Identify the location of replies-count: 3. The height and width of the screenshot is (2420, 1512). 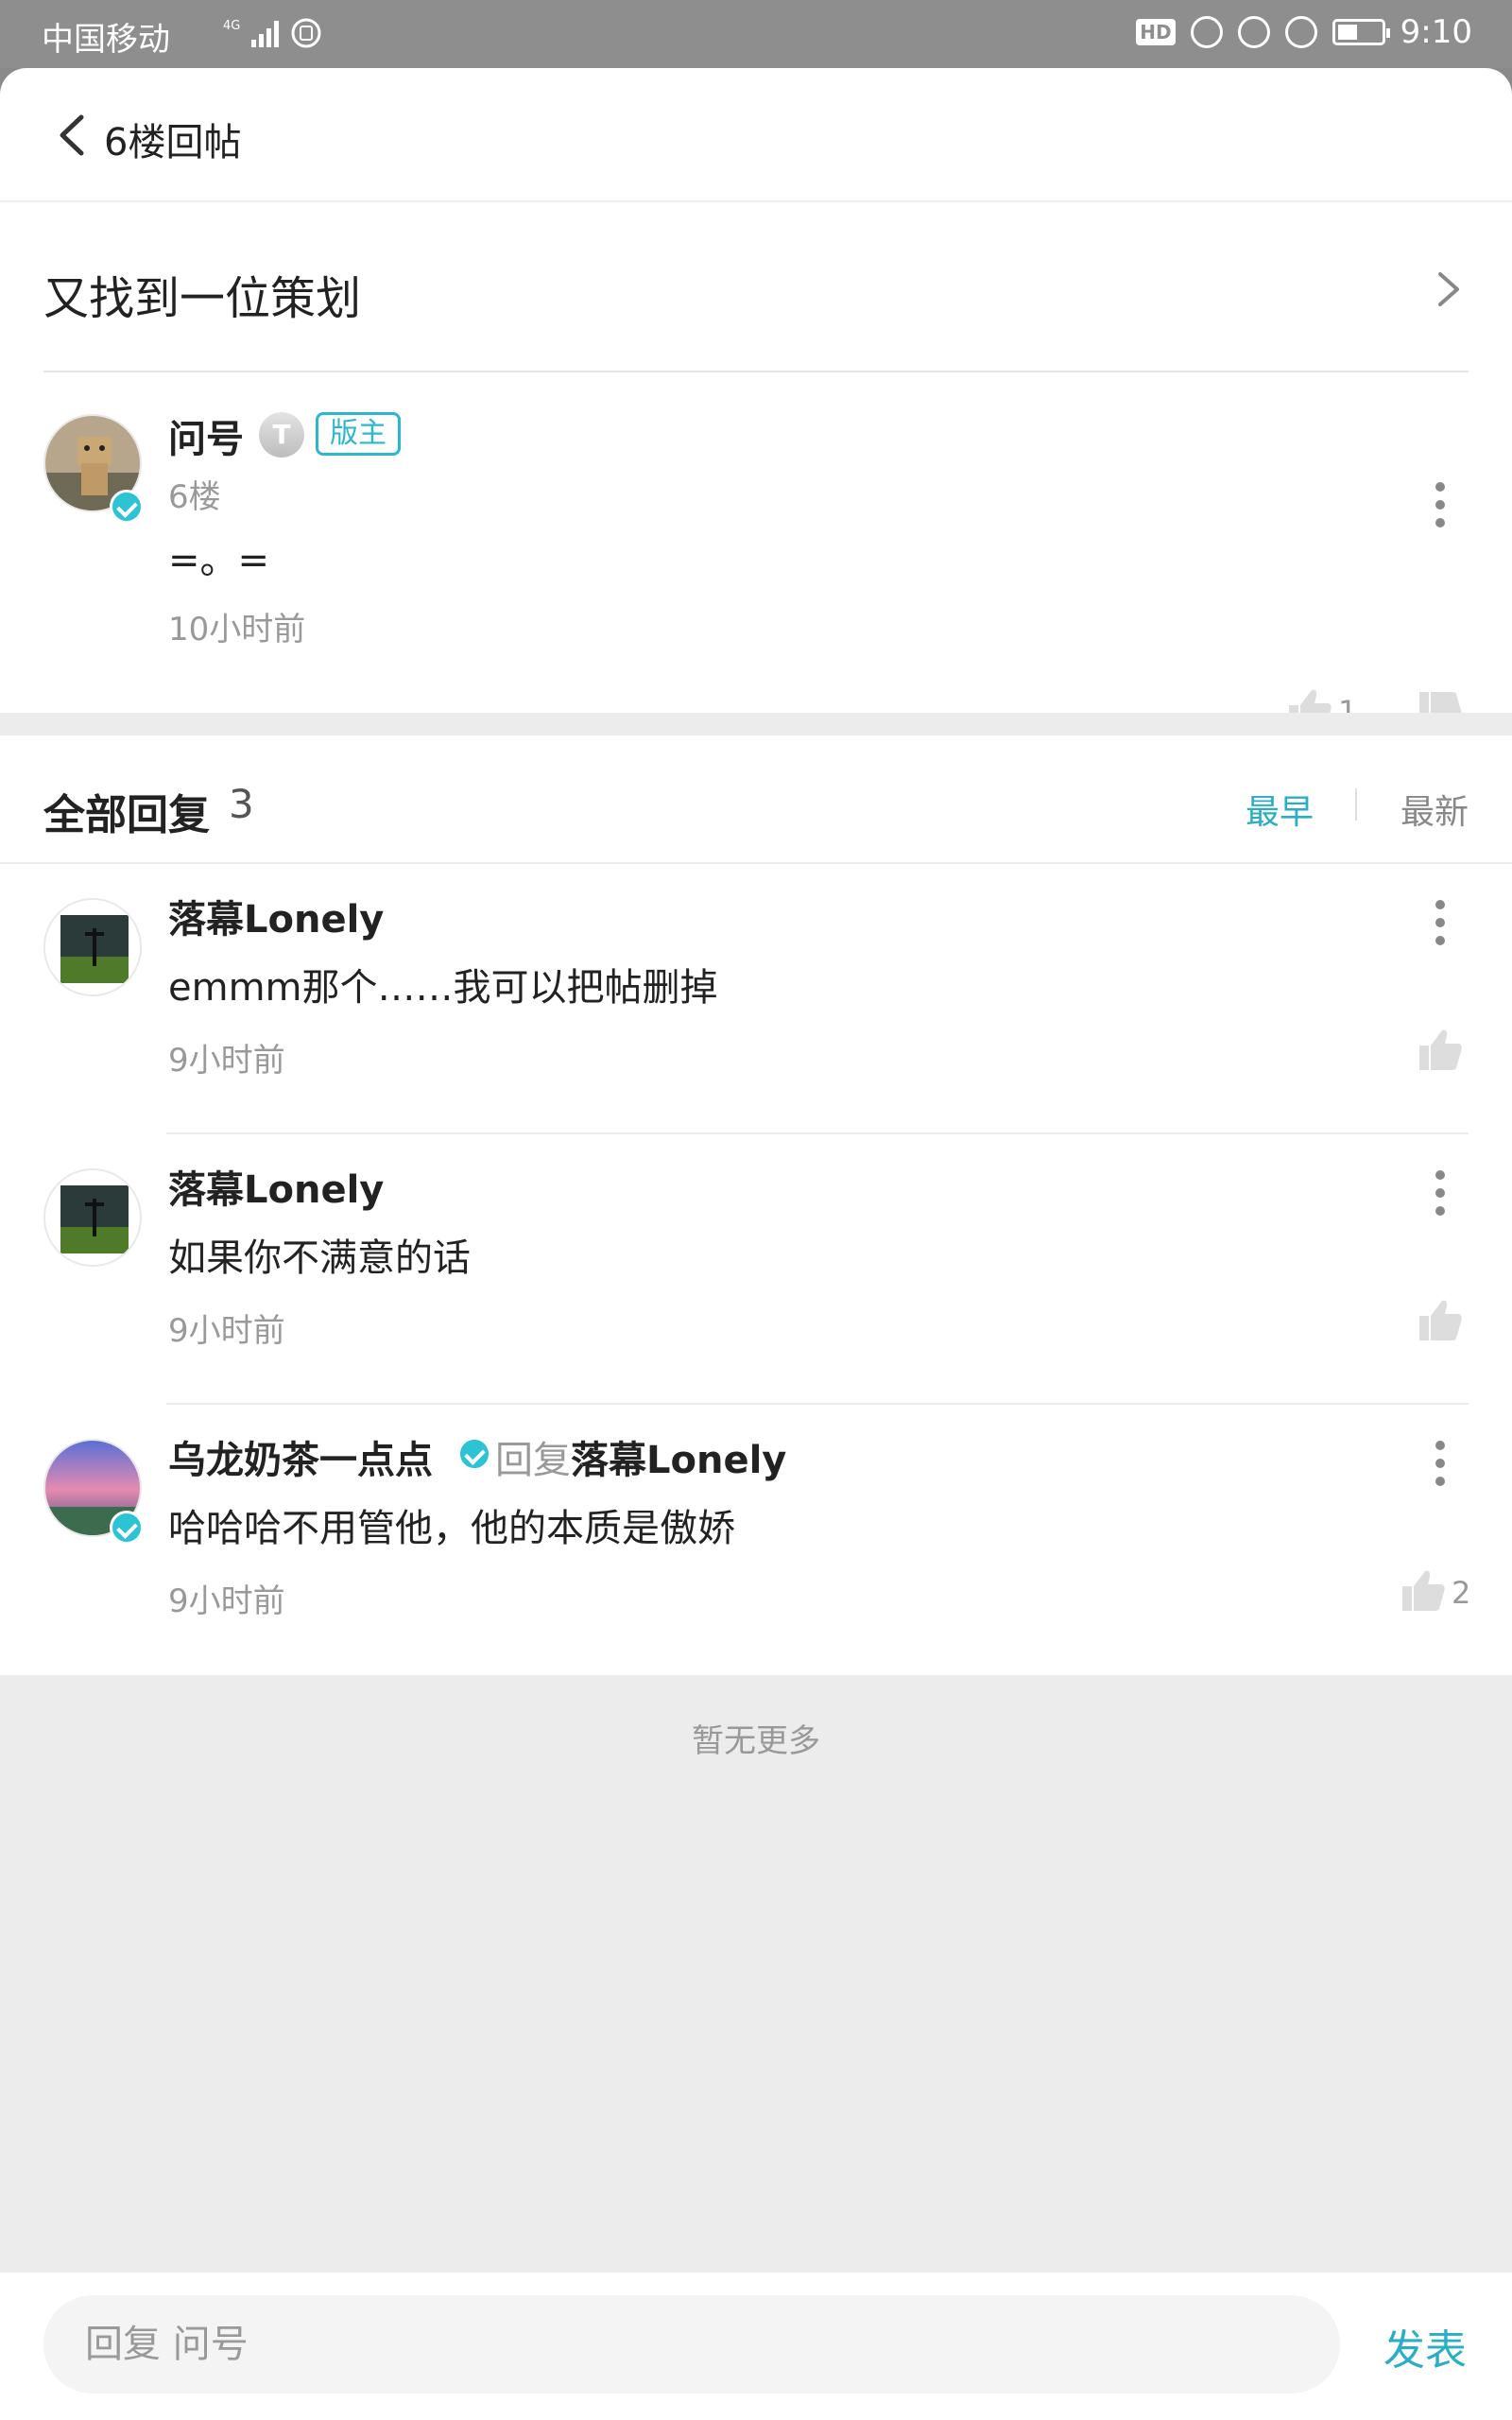
(241, 804).